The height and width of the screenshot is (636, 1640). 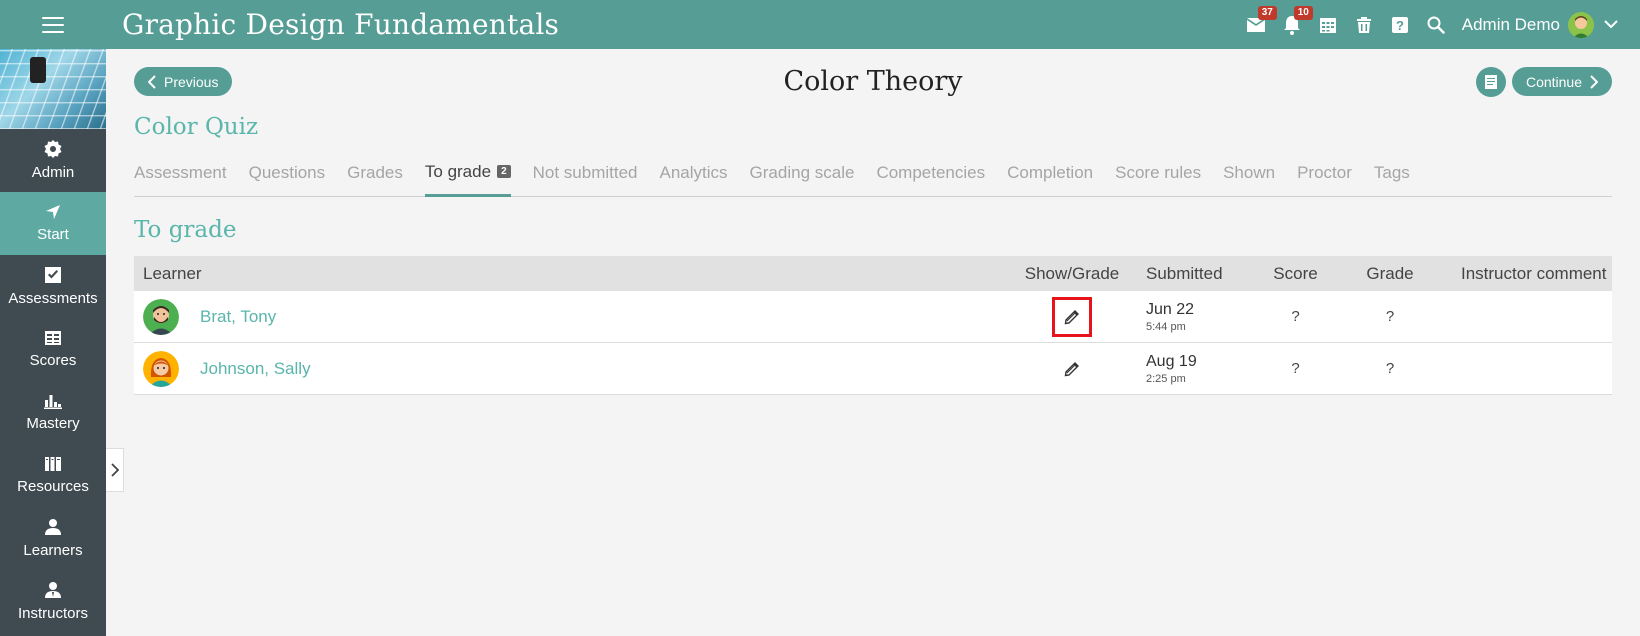 I want to click on top-toolbar: 37 10 ? Admin Demo, so click(x=1439, y=24).